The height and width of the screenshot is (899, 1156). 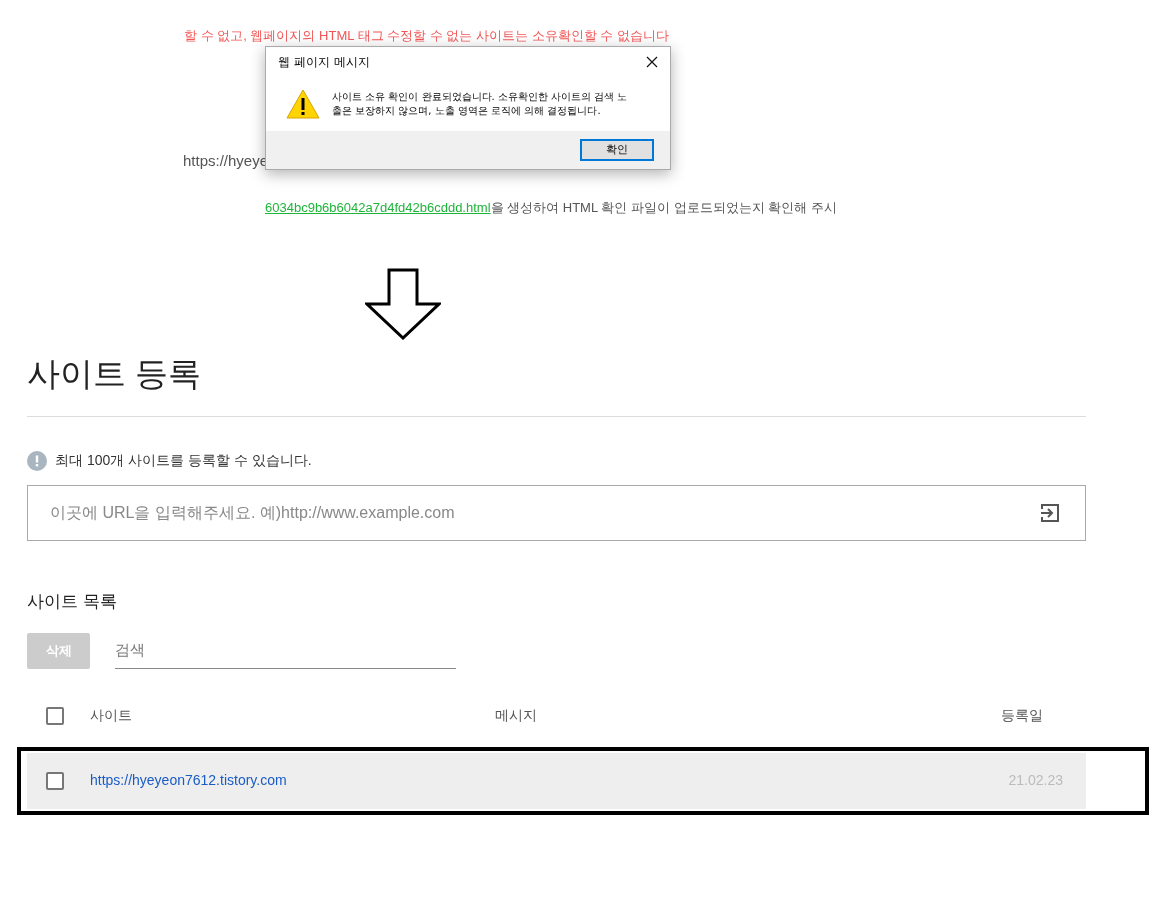 I want to click on url-input: 이곳에 URL을 입력해주세요. 예)http://www.example.com, so click(x=556, y=513).